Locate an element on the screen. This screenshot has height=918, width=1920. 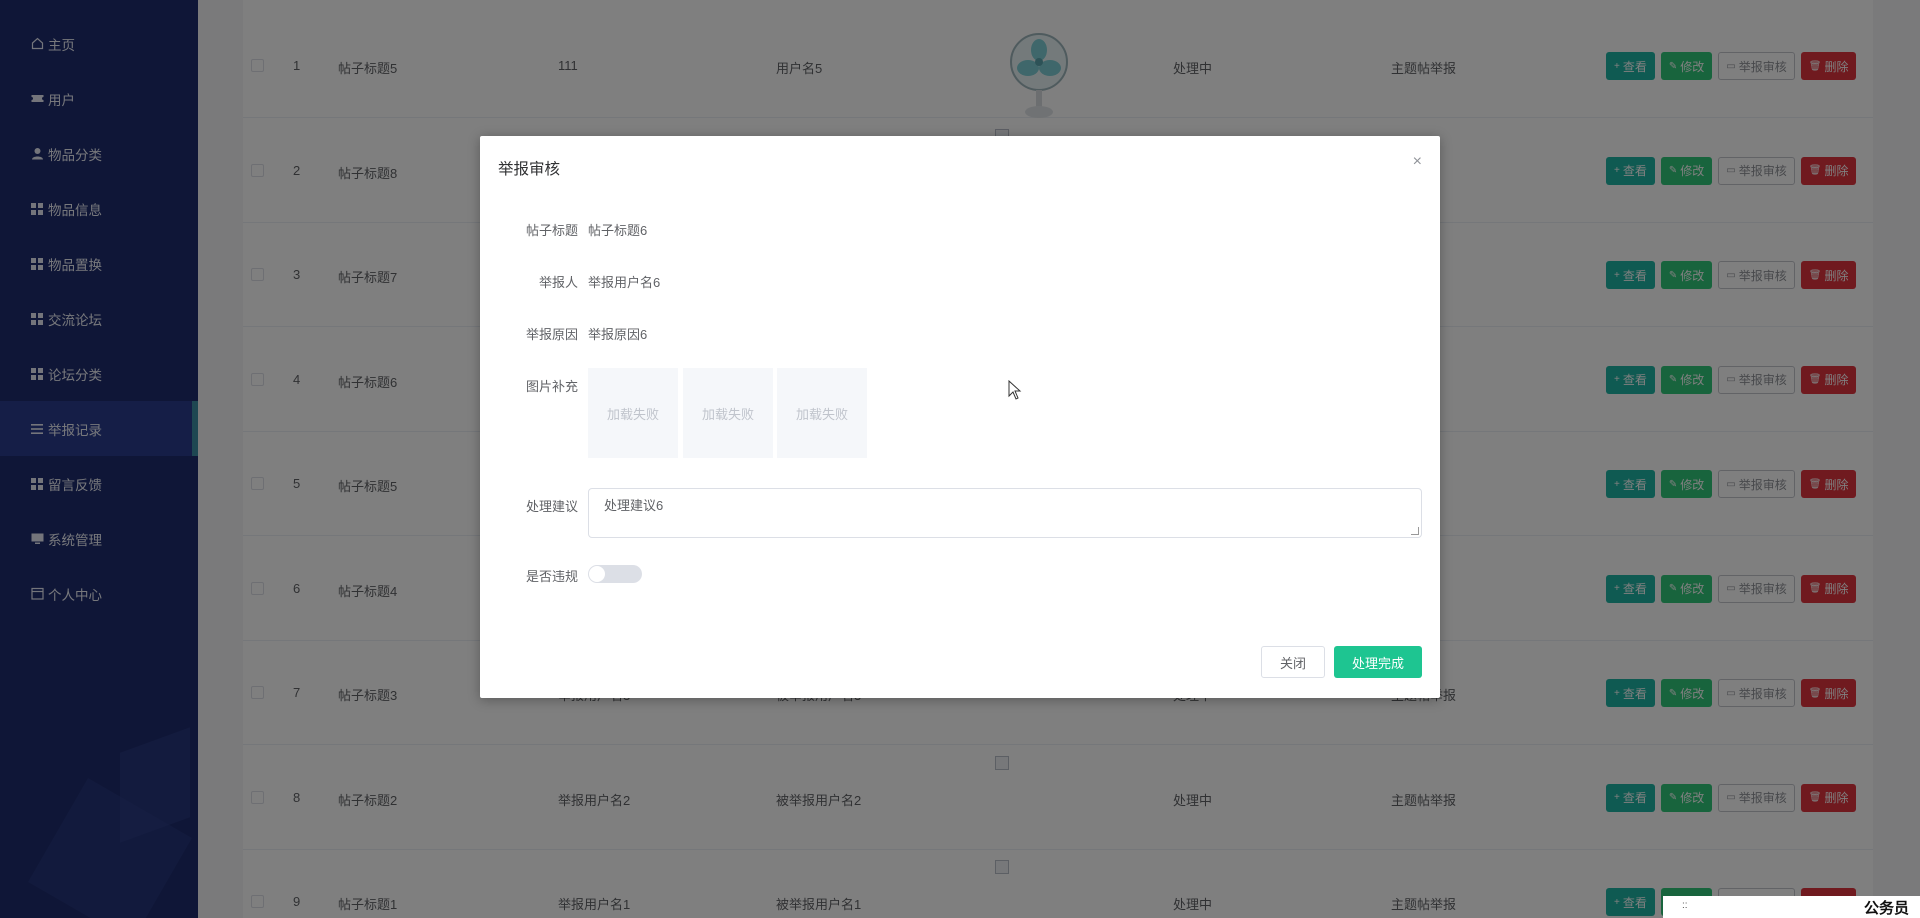
reporter-label: 举报人 is located at coordinates (558, 282).